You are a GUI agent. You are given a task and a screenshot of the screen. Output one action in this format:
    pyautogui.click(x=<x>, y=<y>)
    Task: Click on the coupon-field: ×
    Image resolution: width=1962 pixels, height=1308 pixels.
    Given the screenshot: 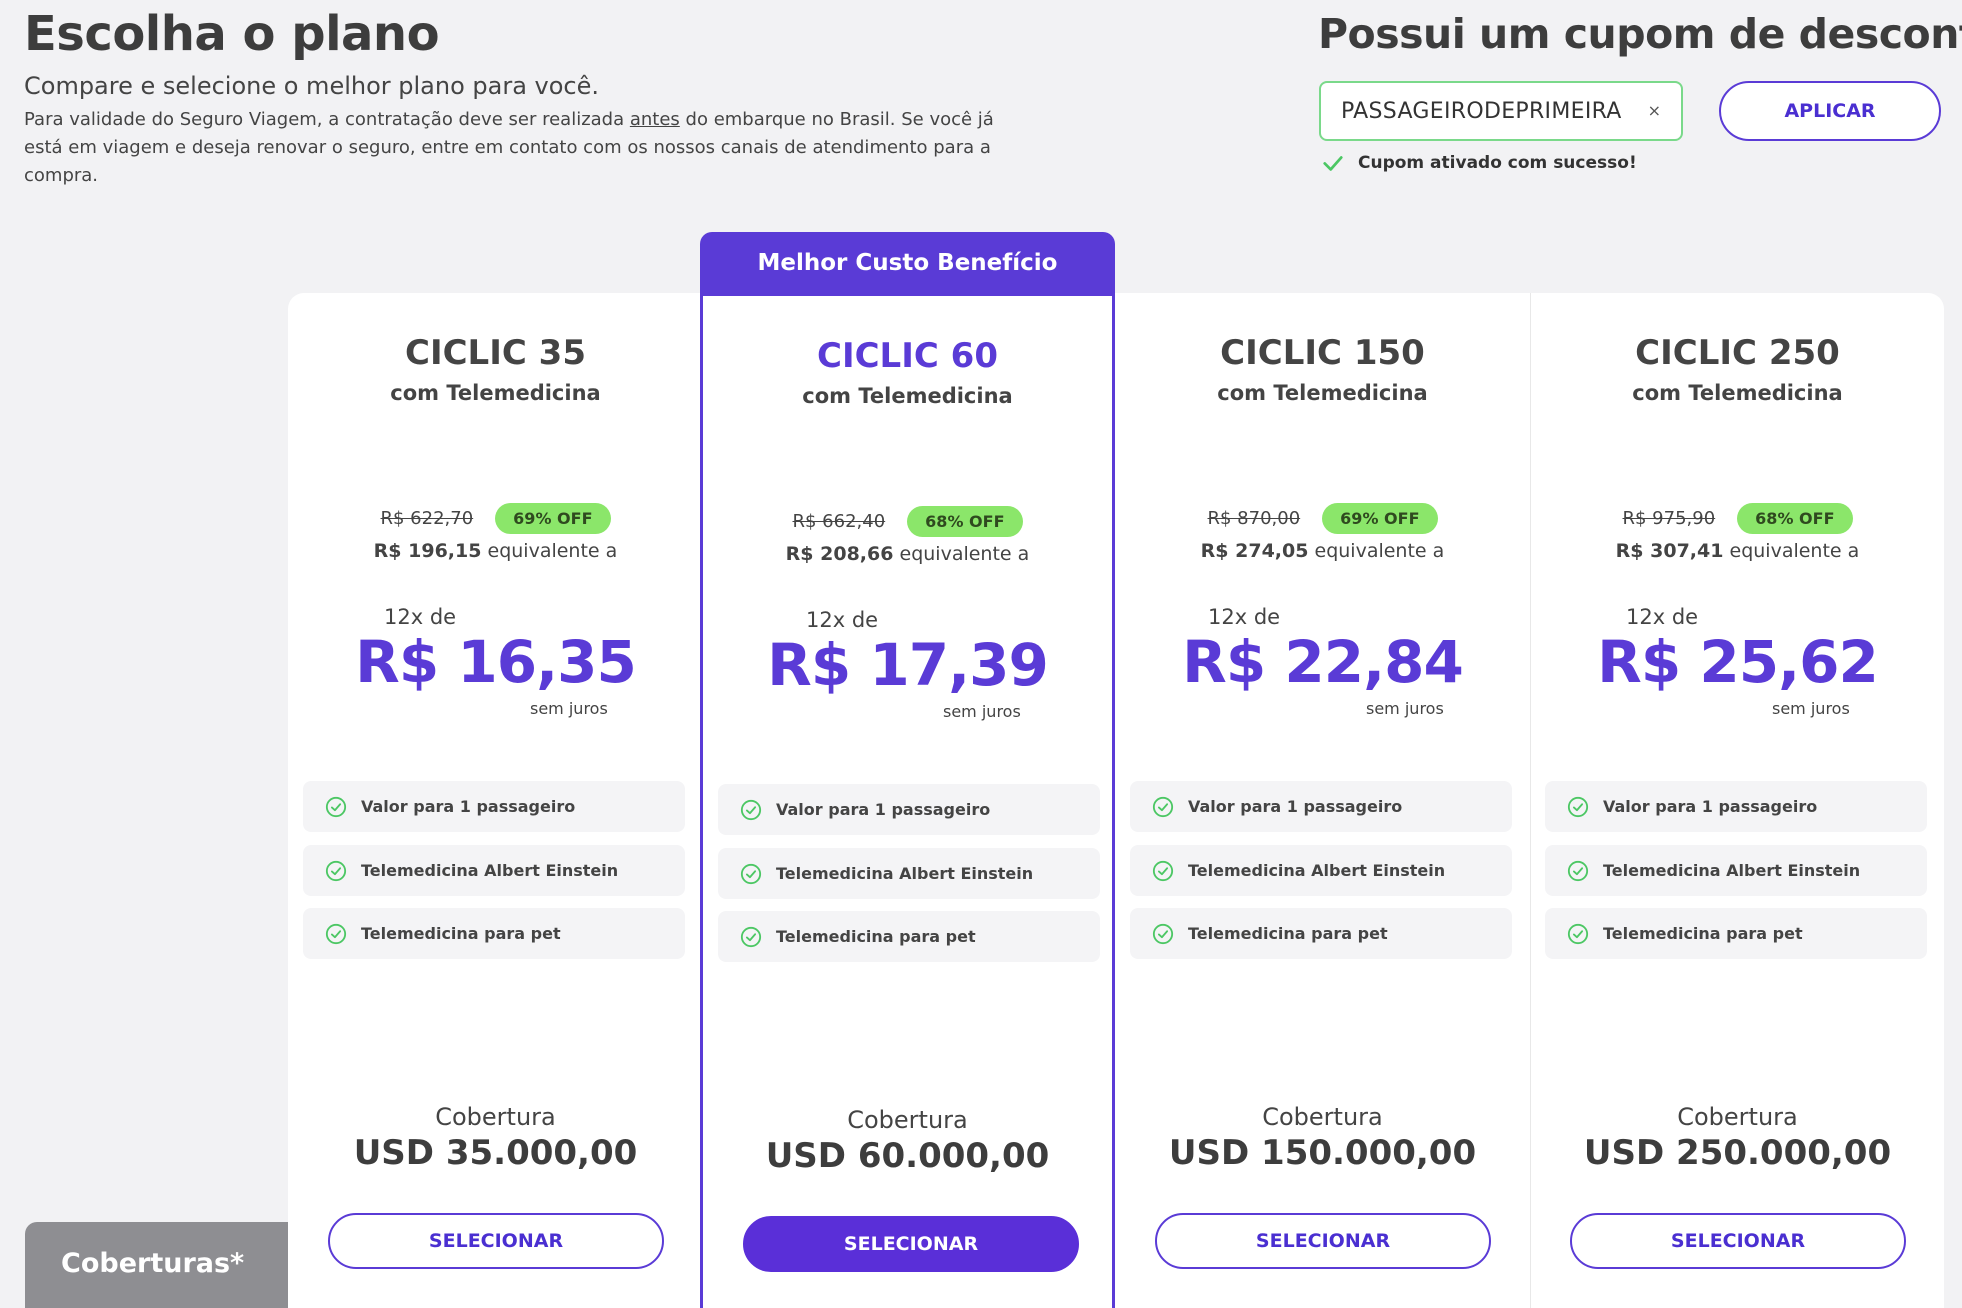 What is the action you would take?
    pyautogui.click(x=1501, y=111)
    